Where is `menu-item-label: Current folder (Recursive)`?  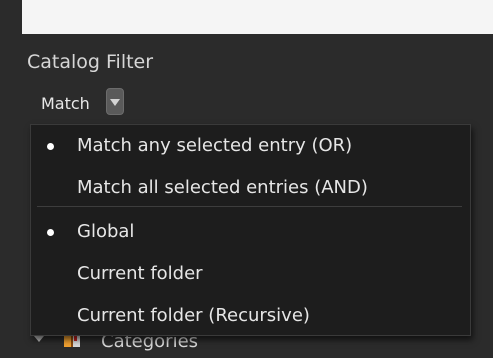 menu-item-label: Current folder (Recursive) is located at coordinates (193, 315).